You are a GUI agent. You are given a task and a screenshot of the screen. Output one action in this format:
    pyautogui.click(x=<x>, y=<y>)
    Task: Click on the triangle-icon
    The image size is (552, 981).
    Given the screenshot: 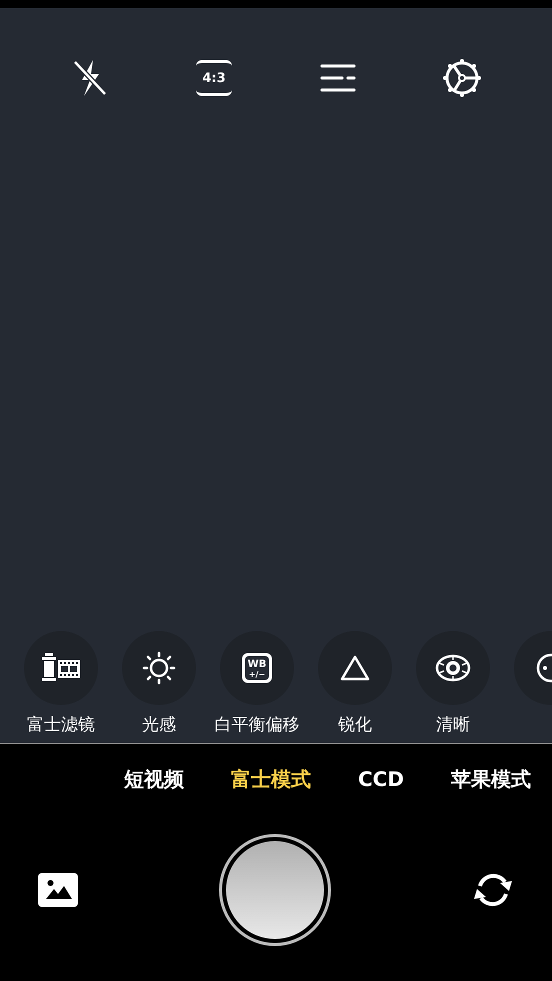 What is the action you would take?
    pyautogui.click(x=355, y=668)
    